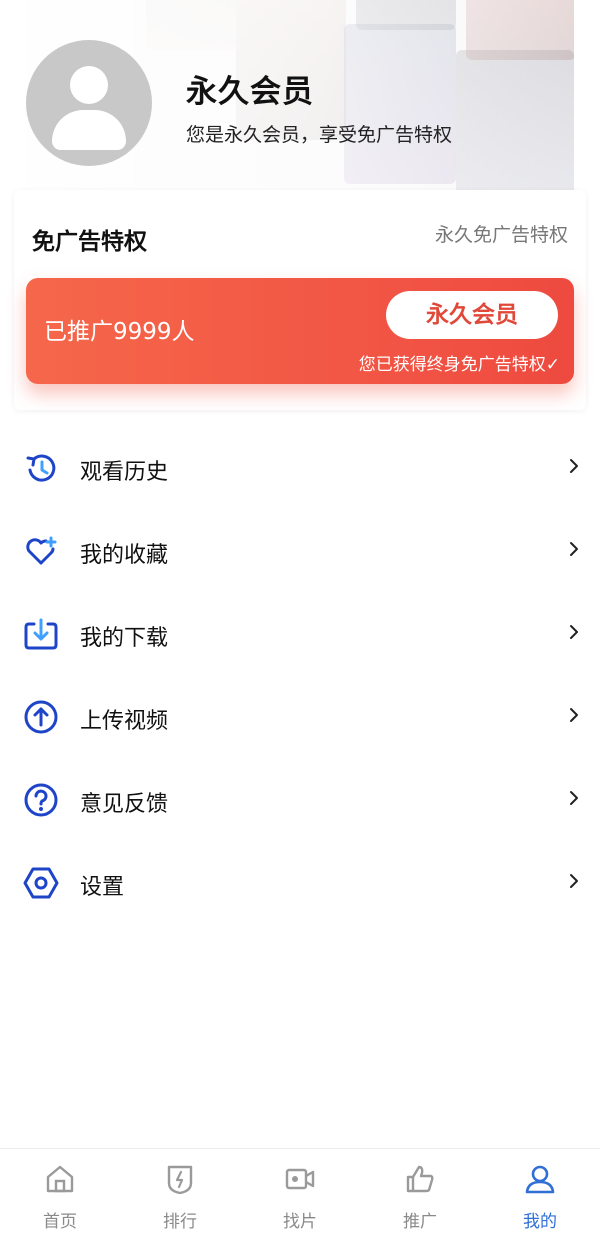  Describe the element at coordinates (501, 235) in the screenshot. I see `privilege-subtitle: 永久免广告特权` at that location.